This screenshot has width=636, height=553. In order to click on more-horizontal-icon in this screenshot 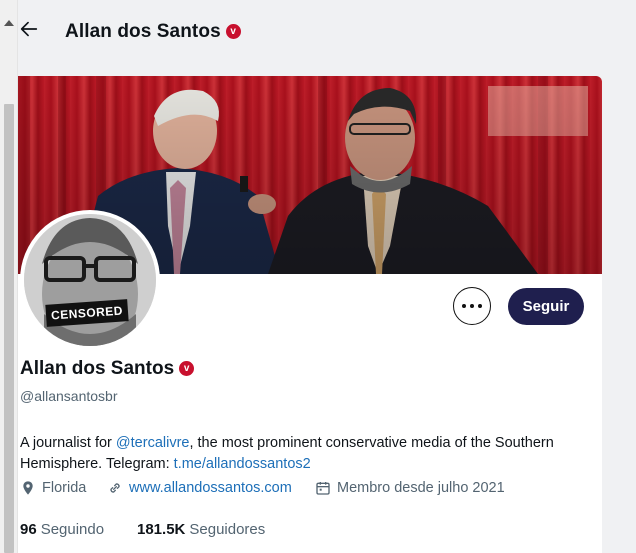, I will do `click(464, 306)`.